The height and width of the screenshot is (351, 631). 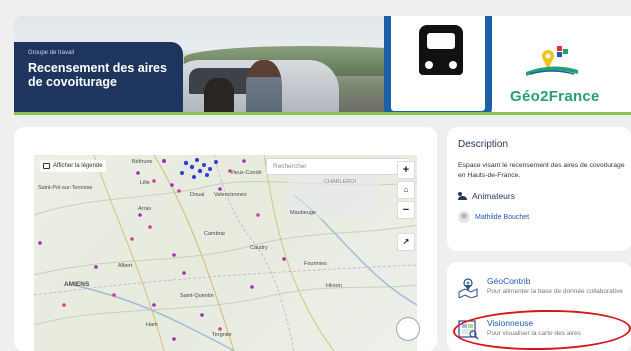 What do you see at coordinates (552, 61) in the screenshot?
I see `logo-icon` at bounding box center [552, 61].